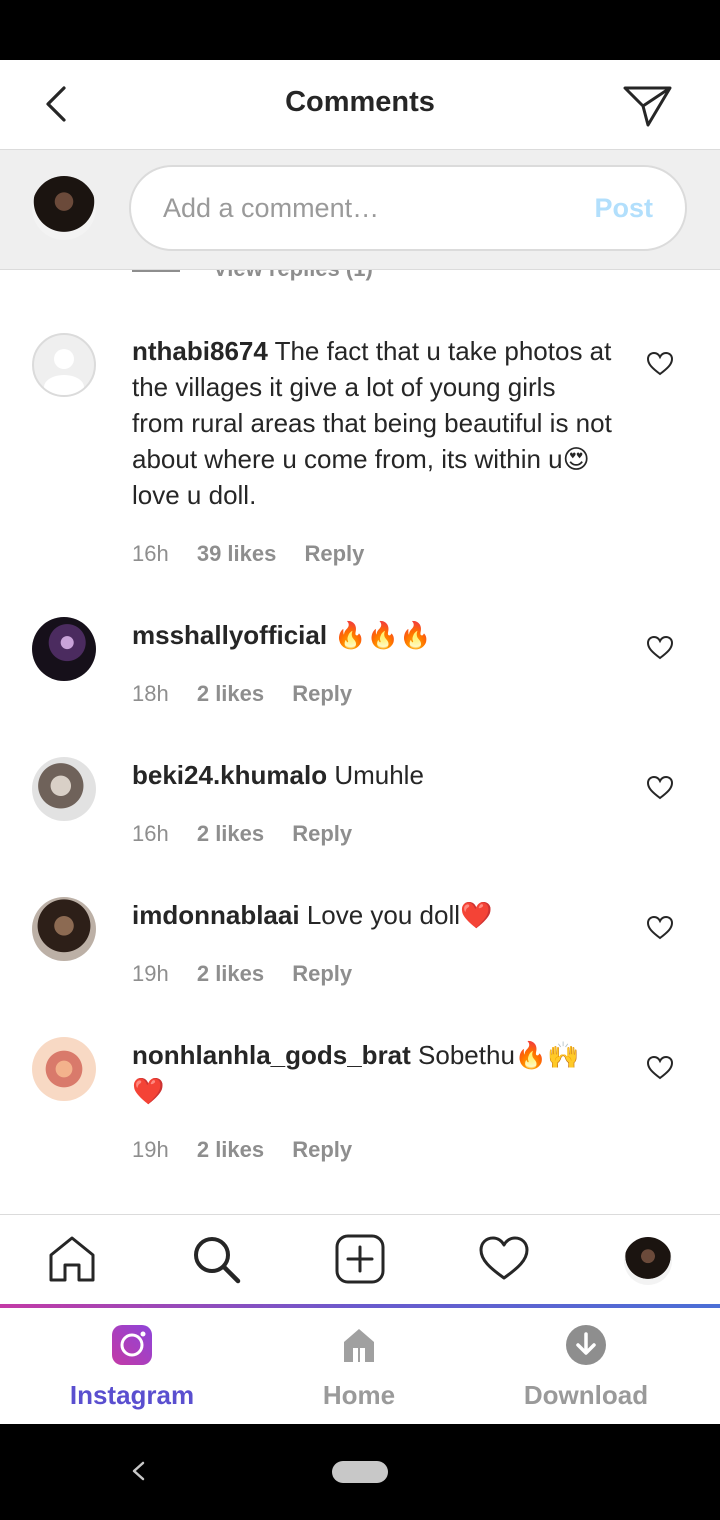  Describe the element at coordinates (648, 1261) in the screenshot. I see `profile-avatar-tab` at that location.